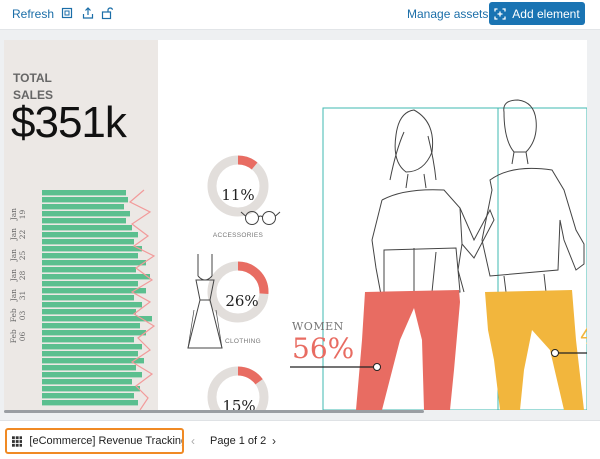 The width and height of the screenshot is (600, 459). What do you see at coordinates (447, 14) in the screenshot?
I see `manage-assets-link: Manage assets` at bounding box center [447, 14].